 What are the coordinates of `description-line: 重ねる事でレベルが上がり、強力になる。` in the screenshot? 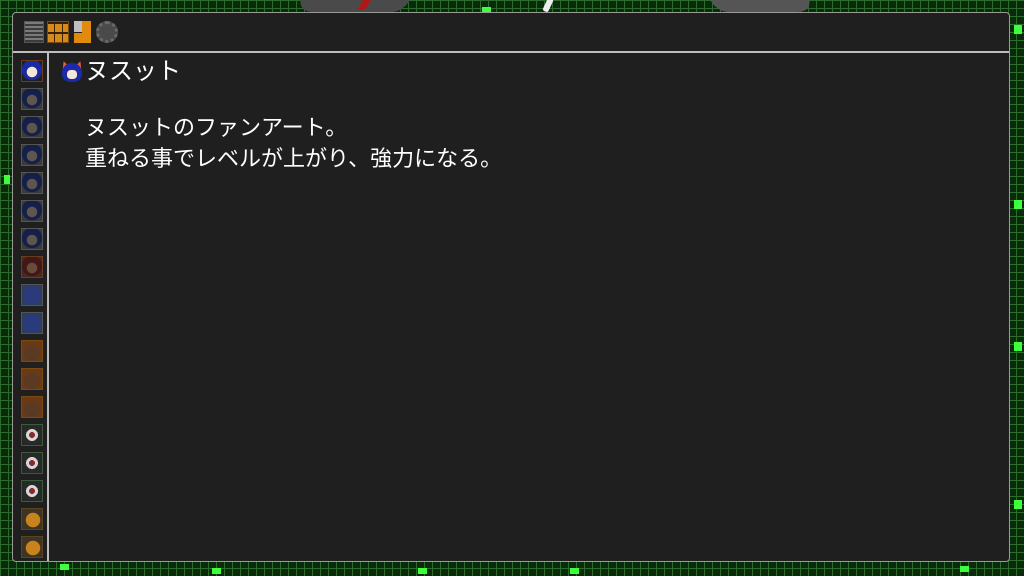 It's located at (294, 159).